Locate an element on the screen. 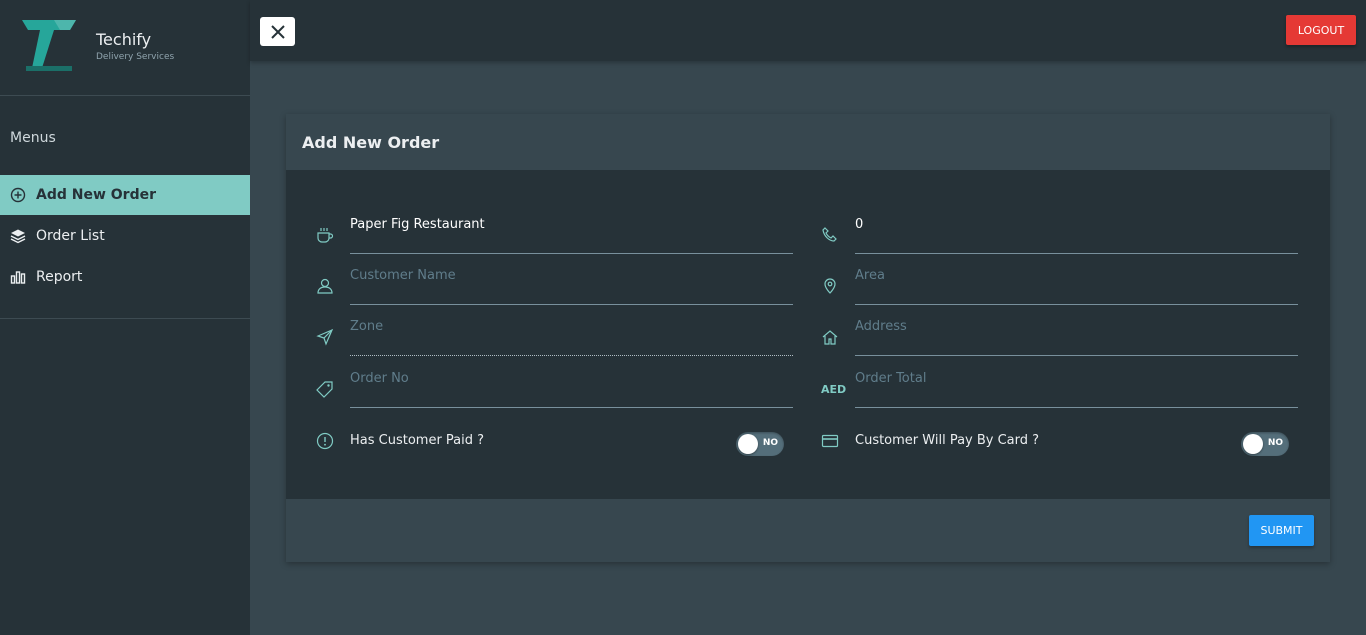  brand-subtitle: Delivery Services is located at coordinates (135, 57).